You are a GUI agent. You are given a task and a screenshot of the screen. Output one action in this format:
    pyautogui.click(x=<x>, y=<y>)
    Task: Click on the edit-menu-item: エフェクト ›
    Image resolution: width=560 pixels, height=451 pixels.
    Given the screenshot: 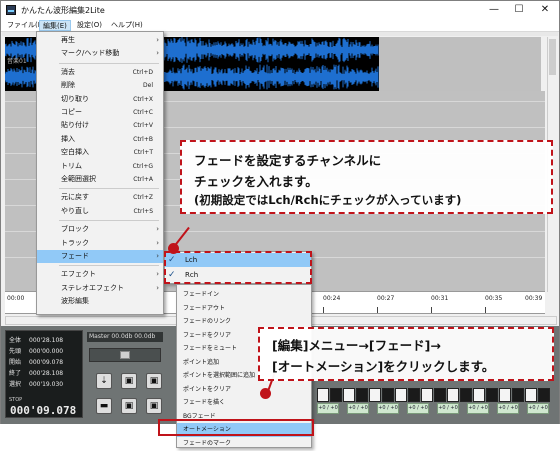 What is the action you would take?
    pyautogui.click(x=100, y=274)
    